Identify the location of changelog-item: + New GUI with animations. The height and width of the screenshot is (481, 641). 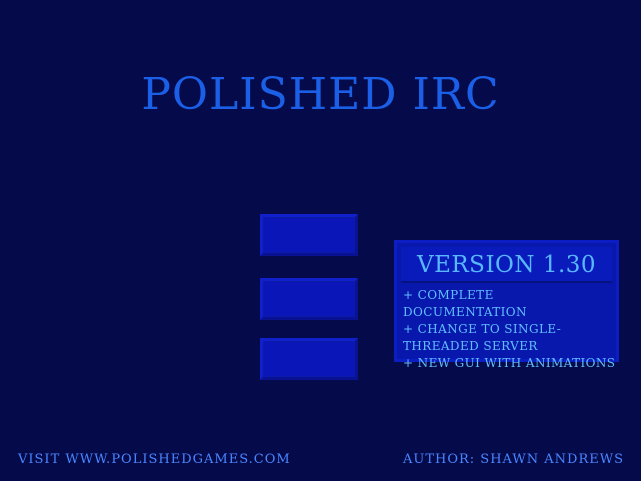
(509, 363).